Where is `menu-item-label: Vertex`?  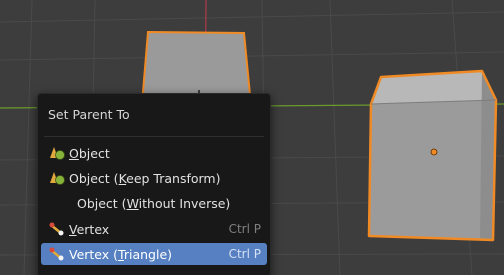 menu-item-label: Vertex is located at coordinates (89, 229).